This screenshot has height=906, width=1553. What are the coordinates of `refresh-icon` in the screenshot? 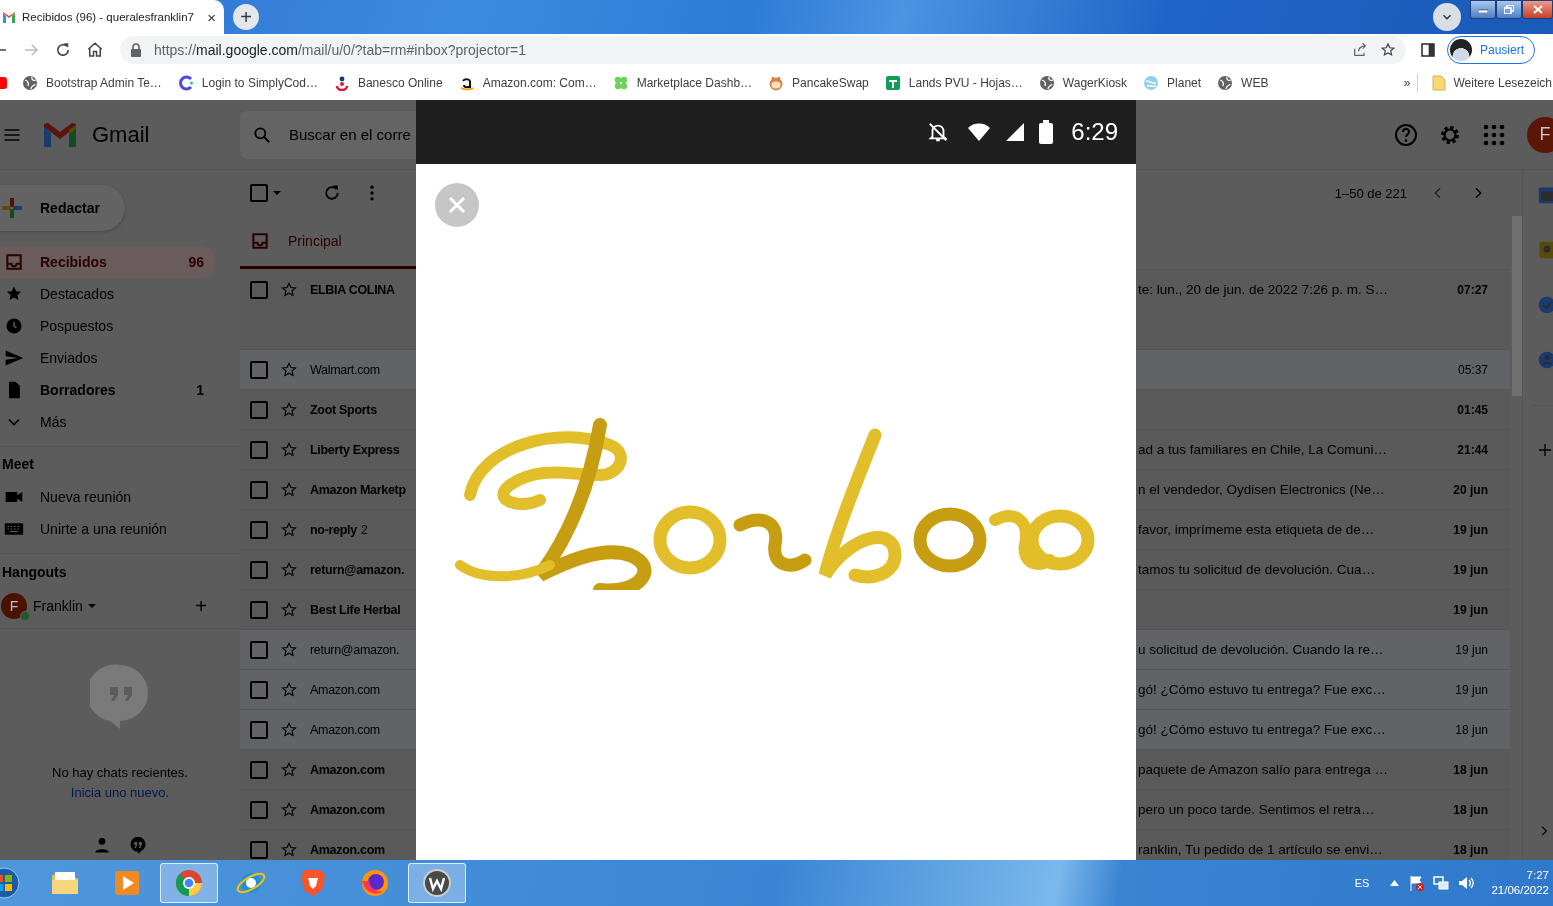 It's located at (332, 193).